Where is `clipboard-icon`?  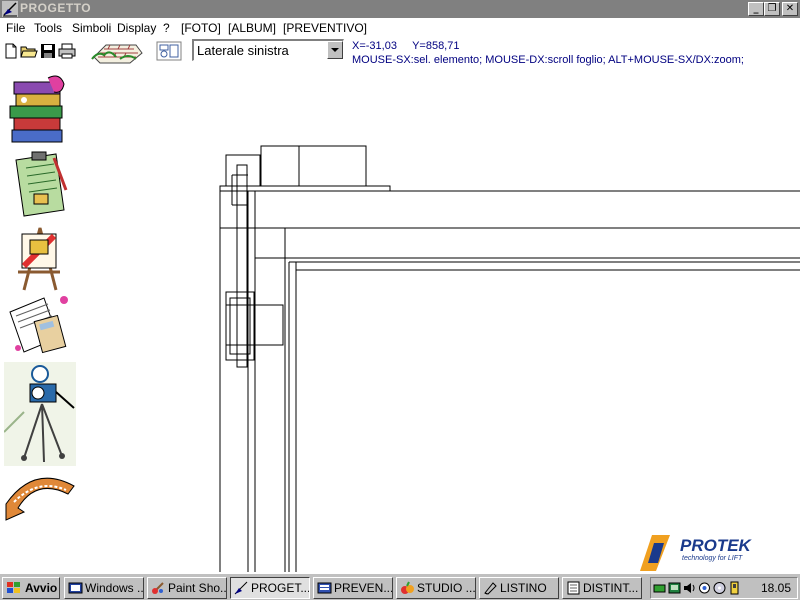 clipboard-icon is located at coordinates (40, 185).